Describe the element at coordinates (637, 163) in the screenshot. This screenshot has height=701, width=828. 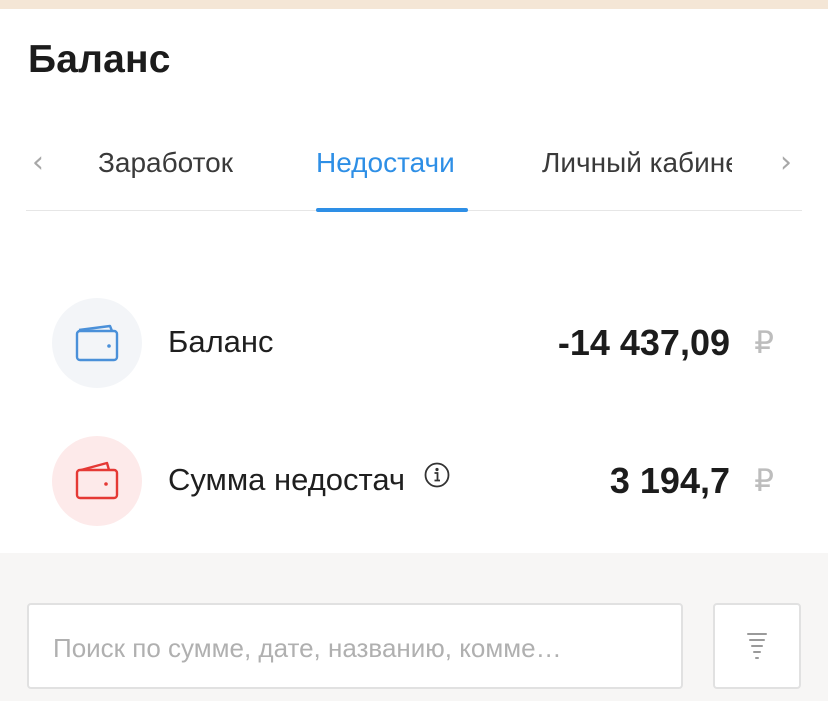
I see `tab-personal-account: Личный кабинет` at that location.